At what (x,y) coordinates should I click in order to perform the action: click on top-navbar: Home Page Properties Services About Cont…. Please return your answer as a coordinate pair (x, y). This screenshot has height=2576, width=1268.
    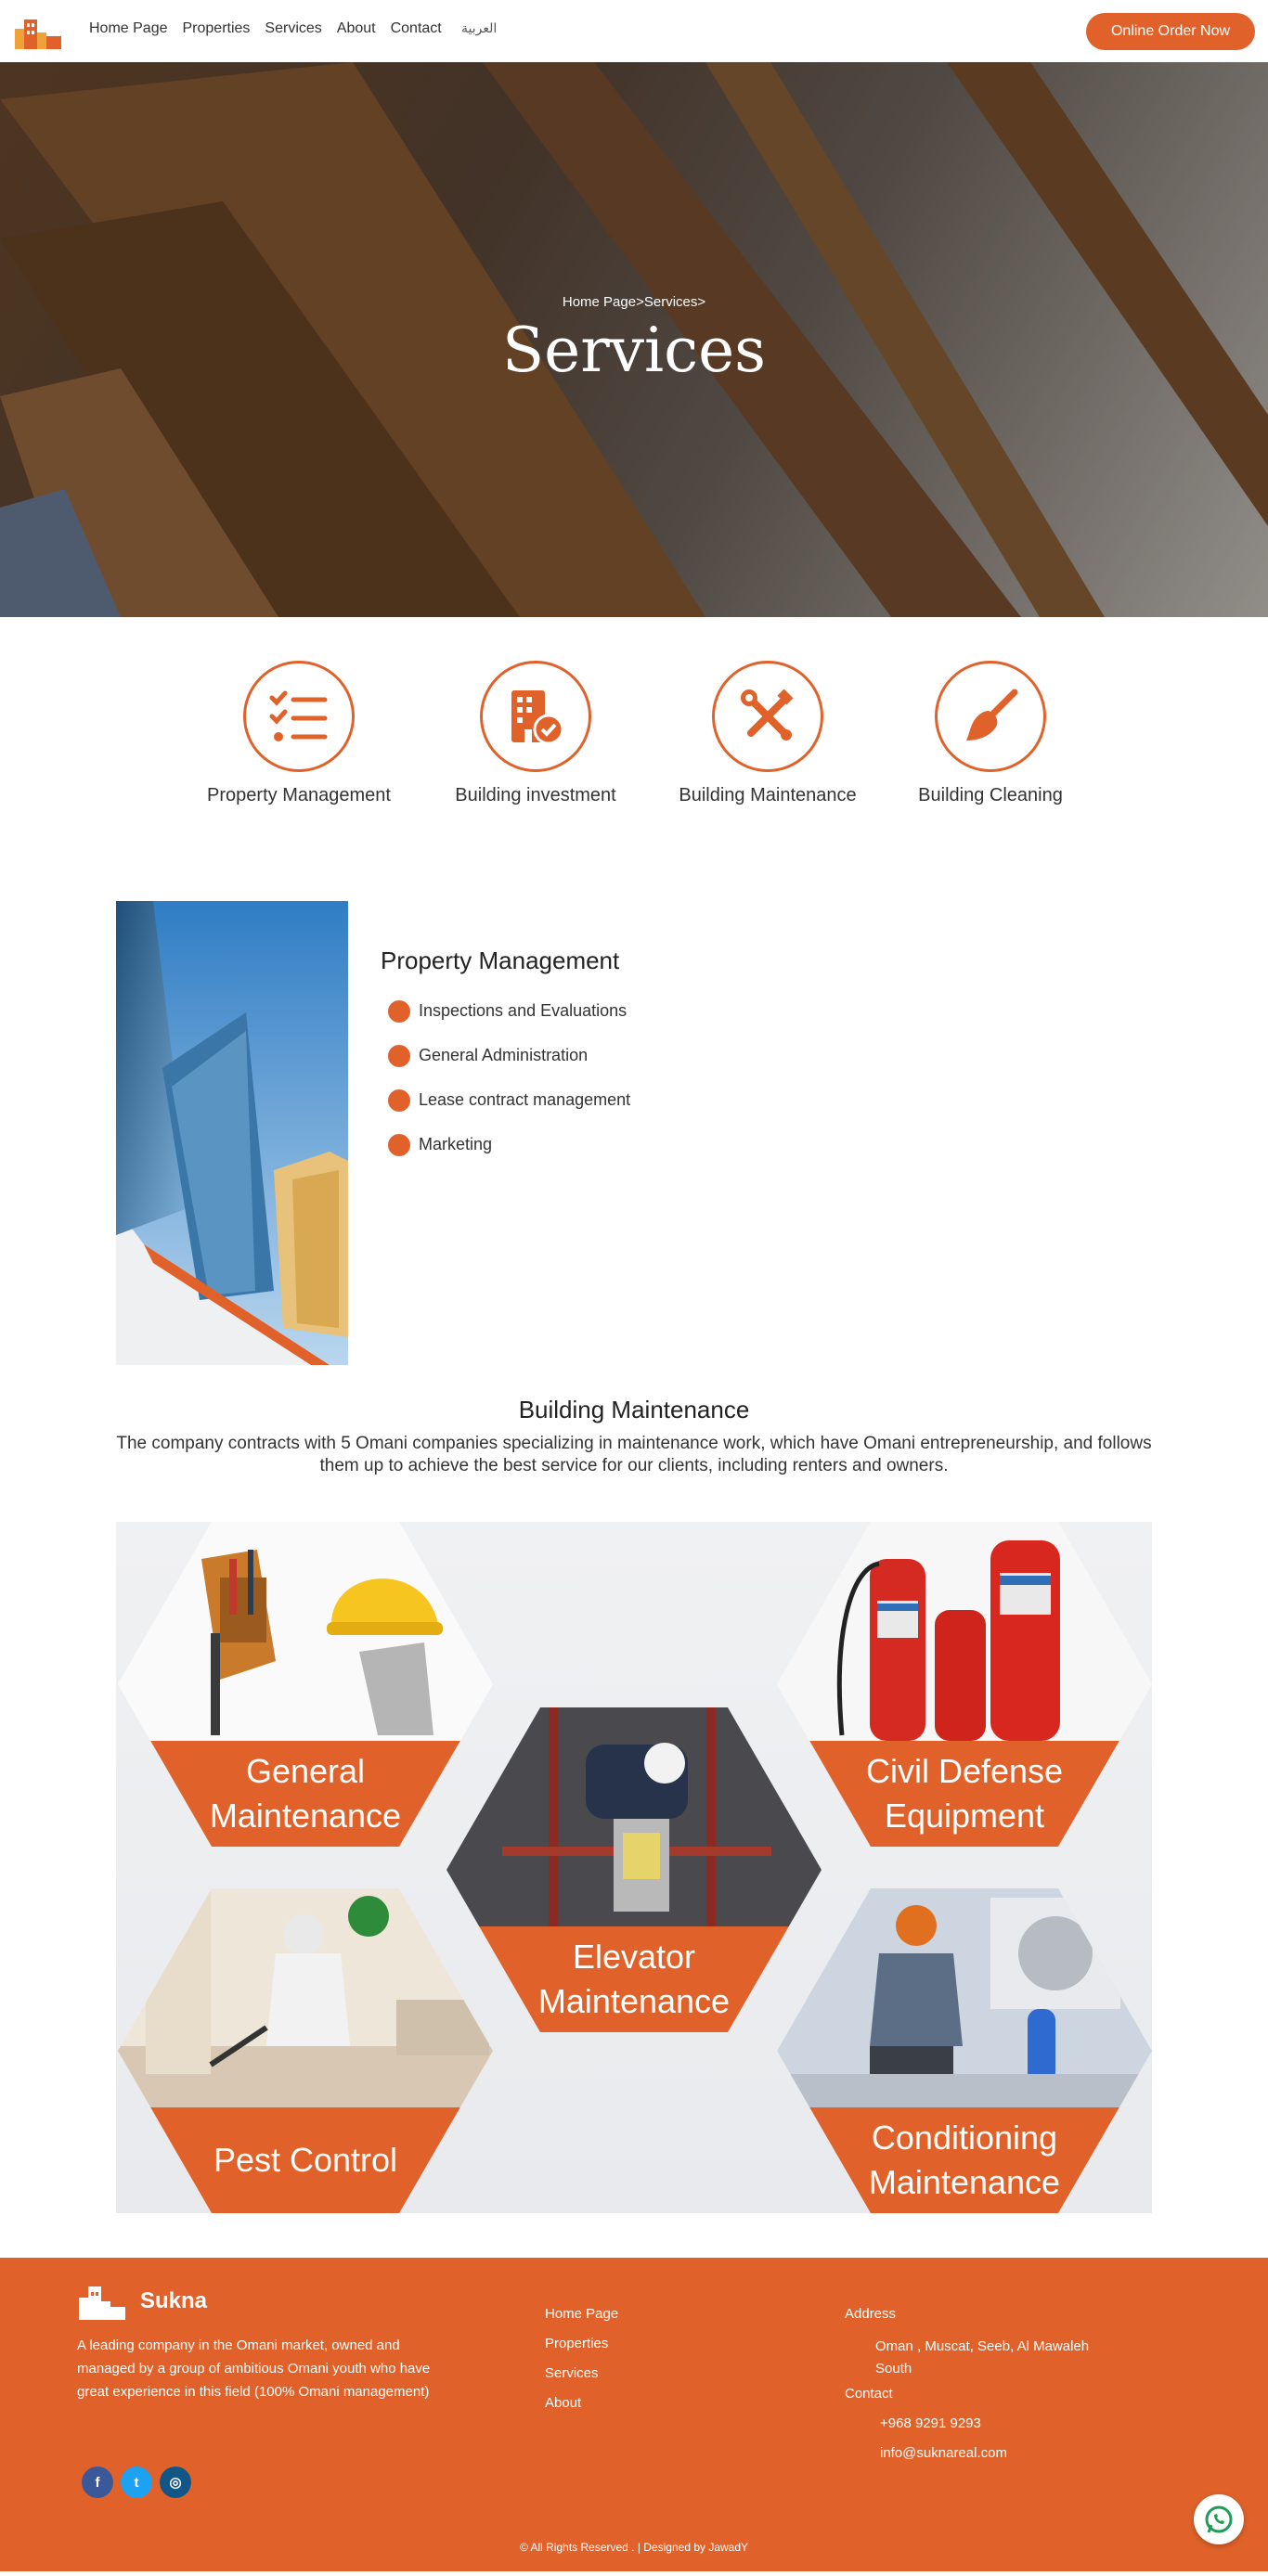
    Looking at the image, I should click on (634, 31).